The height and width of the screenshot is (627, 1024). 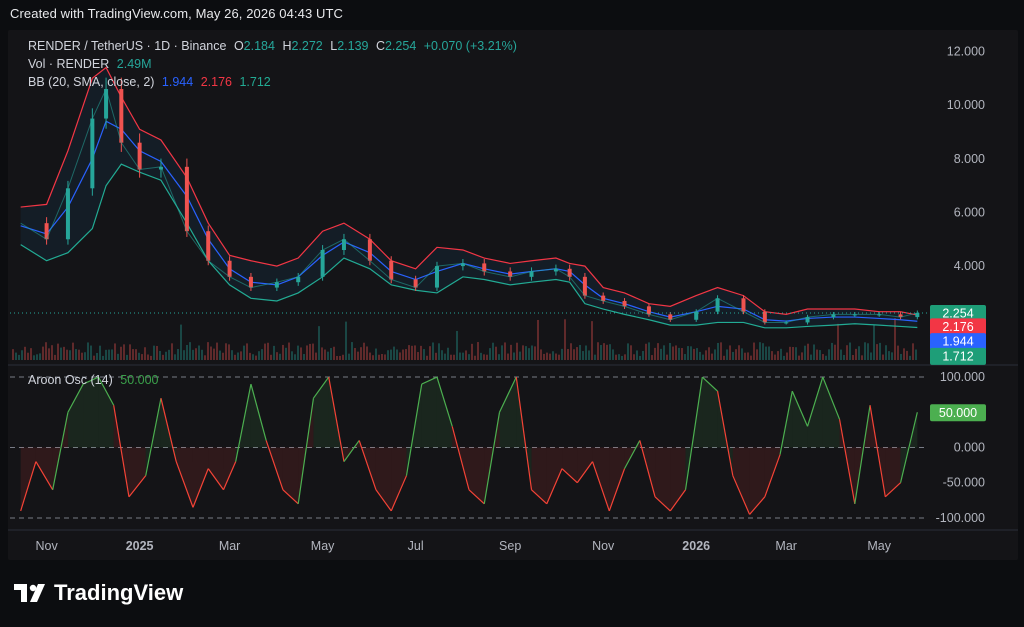 I want to click on osc-axis-tick: -50.000, so click(x=964, y=483).